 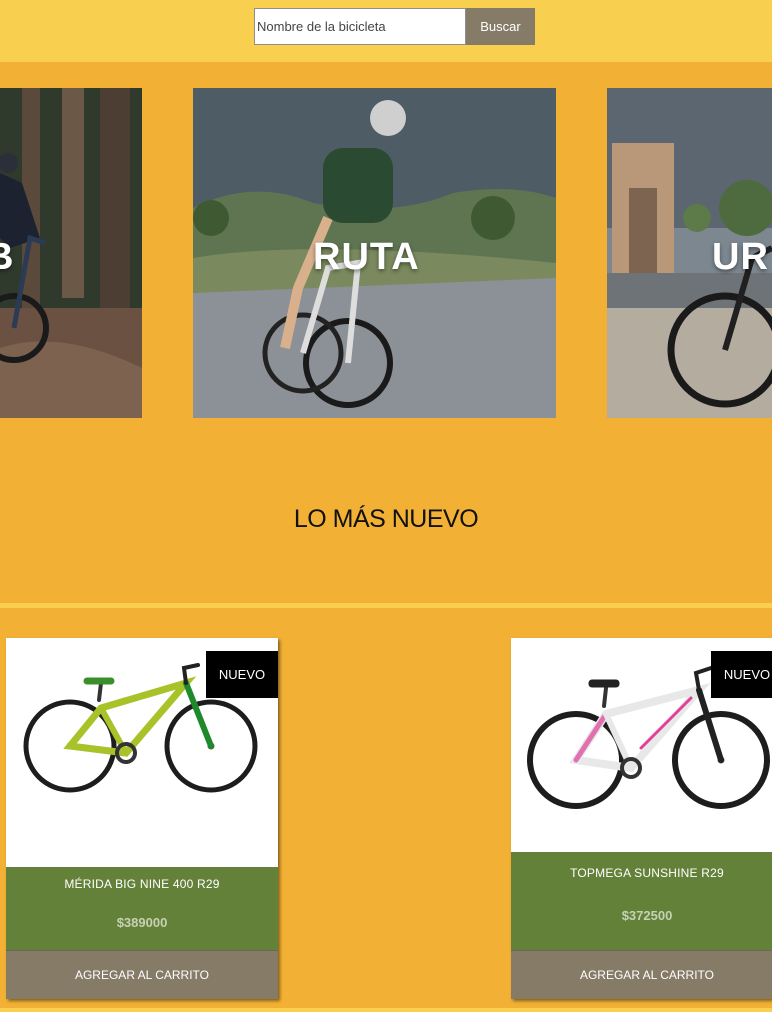 I want to click on section-title: LO MÁS NUEVO, so click(x=386, y=519).